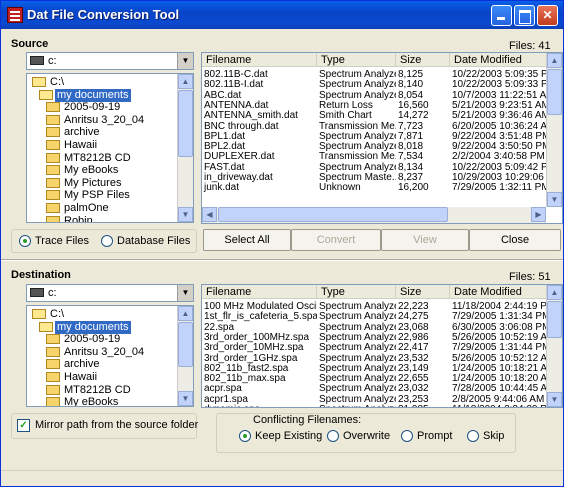  I want to click on maximize-icon, so click(524, 15).